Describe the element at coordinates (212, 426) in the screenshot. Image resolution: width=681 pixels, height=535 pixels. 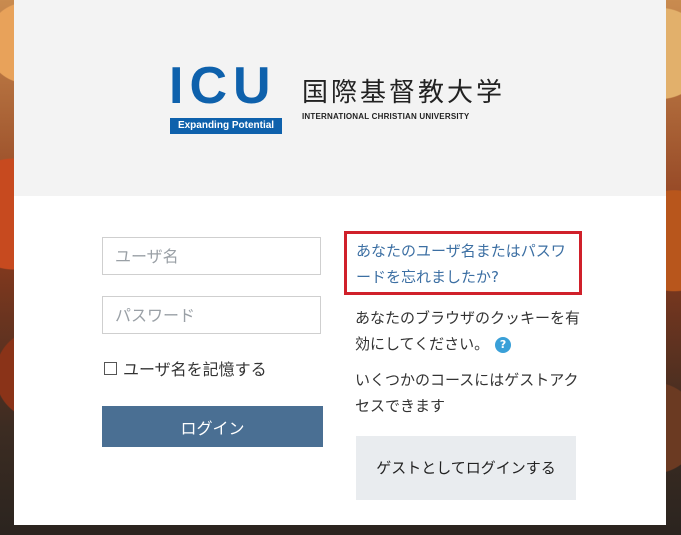
I see `login-button: ログイン` at that location.